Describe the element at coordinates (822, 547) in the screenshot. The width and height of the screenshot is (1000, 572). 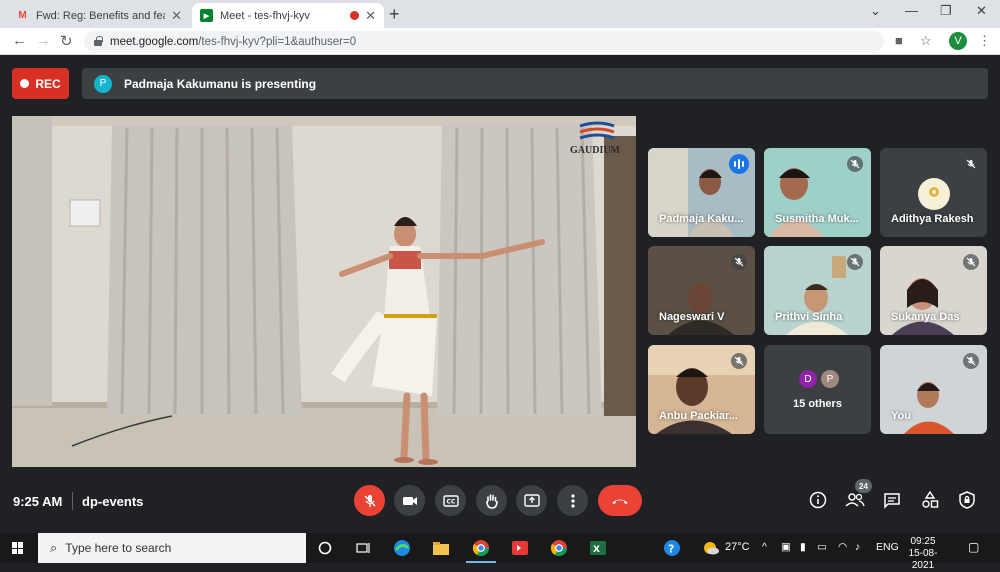
I see `battery-icon: ▭` at that location.